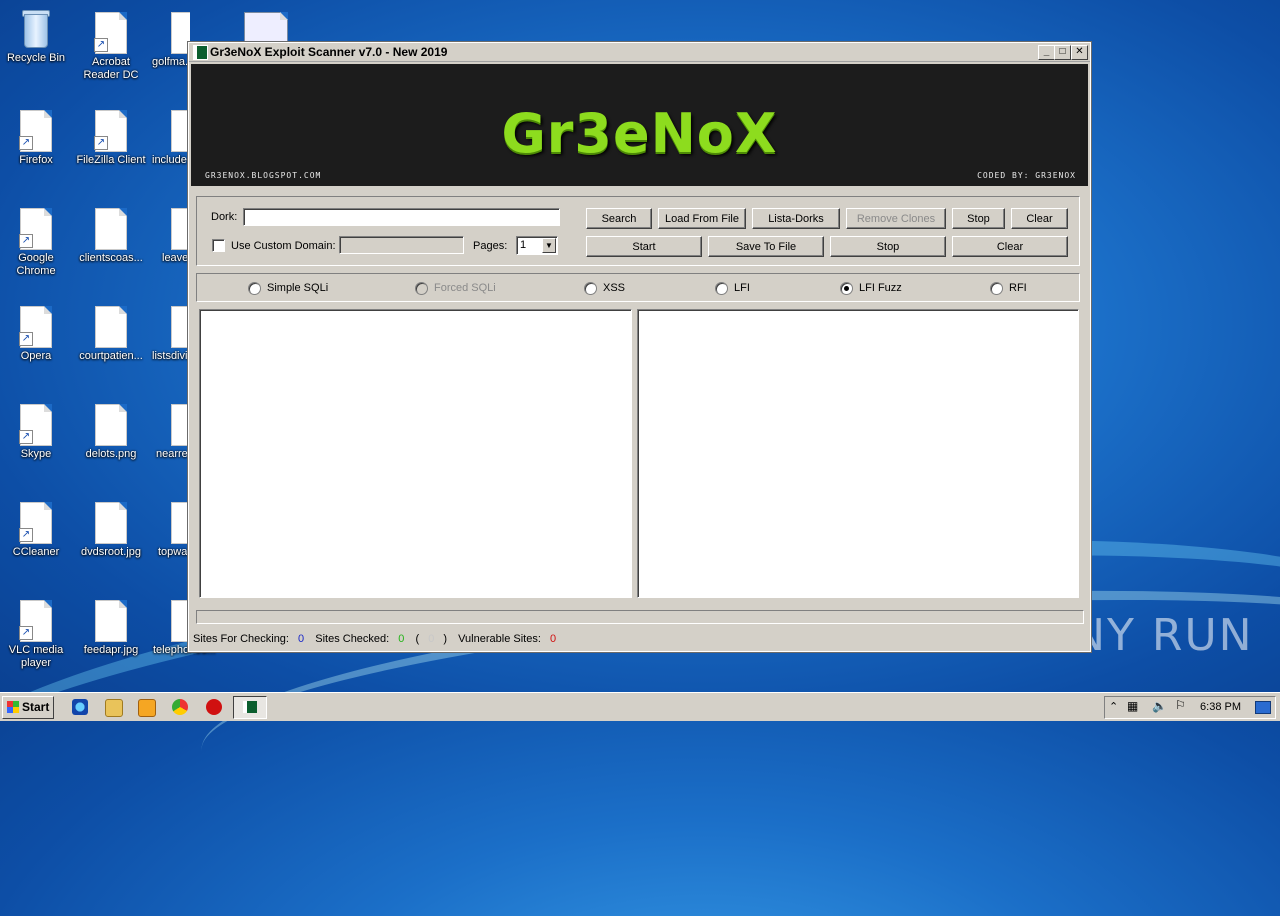  Describe the element at coordinates (111, 68) in the screenshot. I see `desktop-icon-label: Acrobat Reader DC` at that location.